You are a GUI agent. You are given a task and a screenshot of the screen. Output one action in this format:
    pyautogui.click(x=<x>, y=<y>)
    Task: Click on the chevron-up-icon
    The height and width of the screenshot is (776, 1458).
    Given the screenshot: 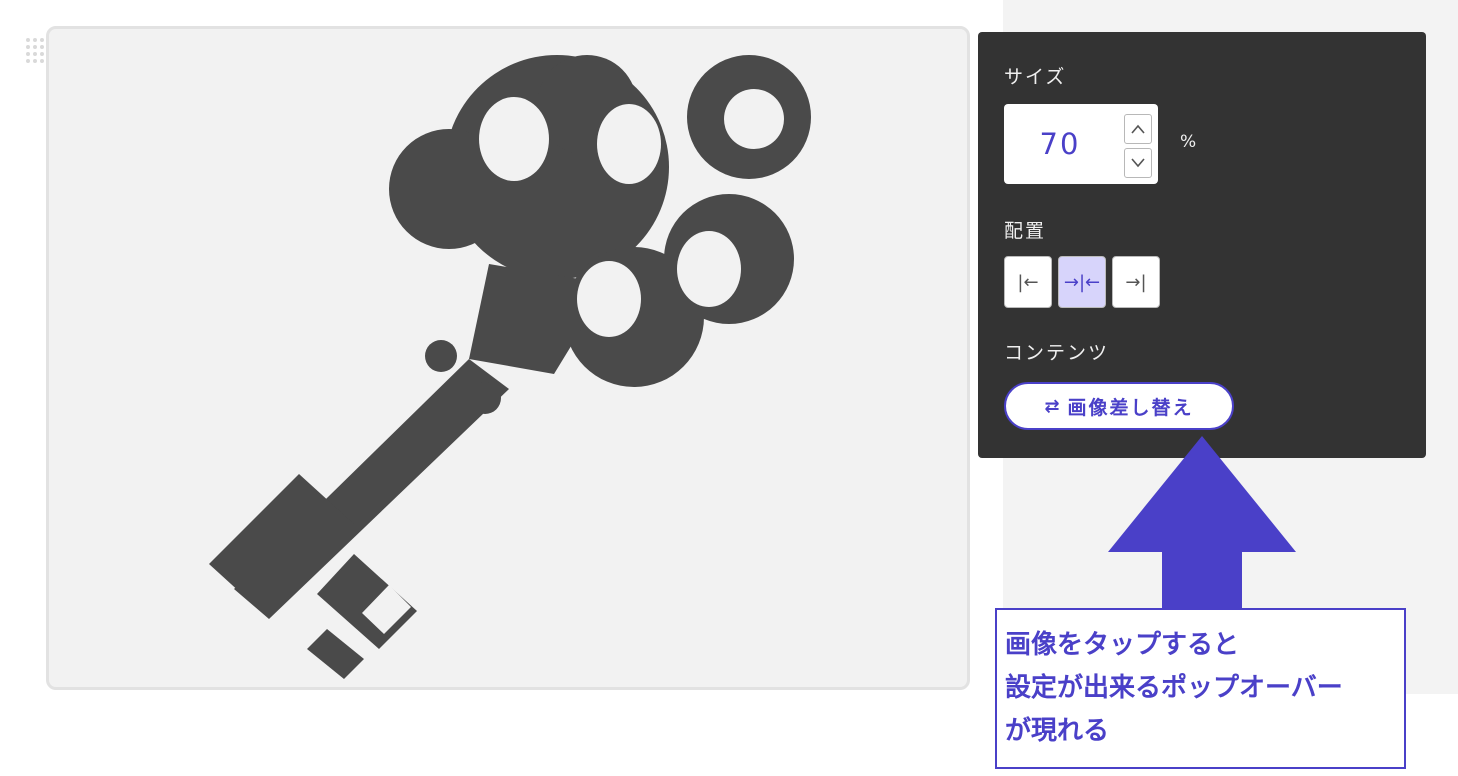 What is the action you would take?
    pyautogui.click(x=1138, y=129)
    